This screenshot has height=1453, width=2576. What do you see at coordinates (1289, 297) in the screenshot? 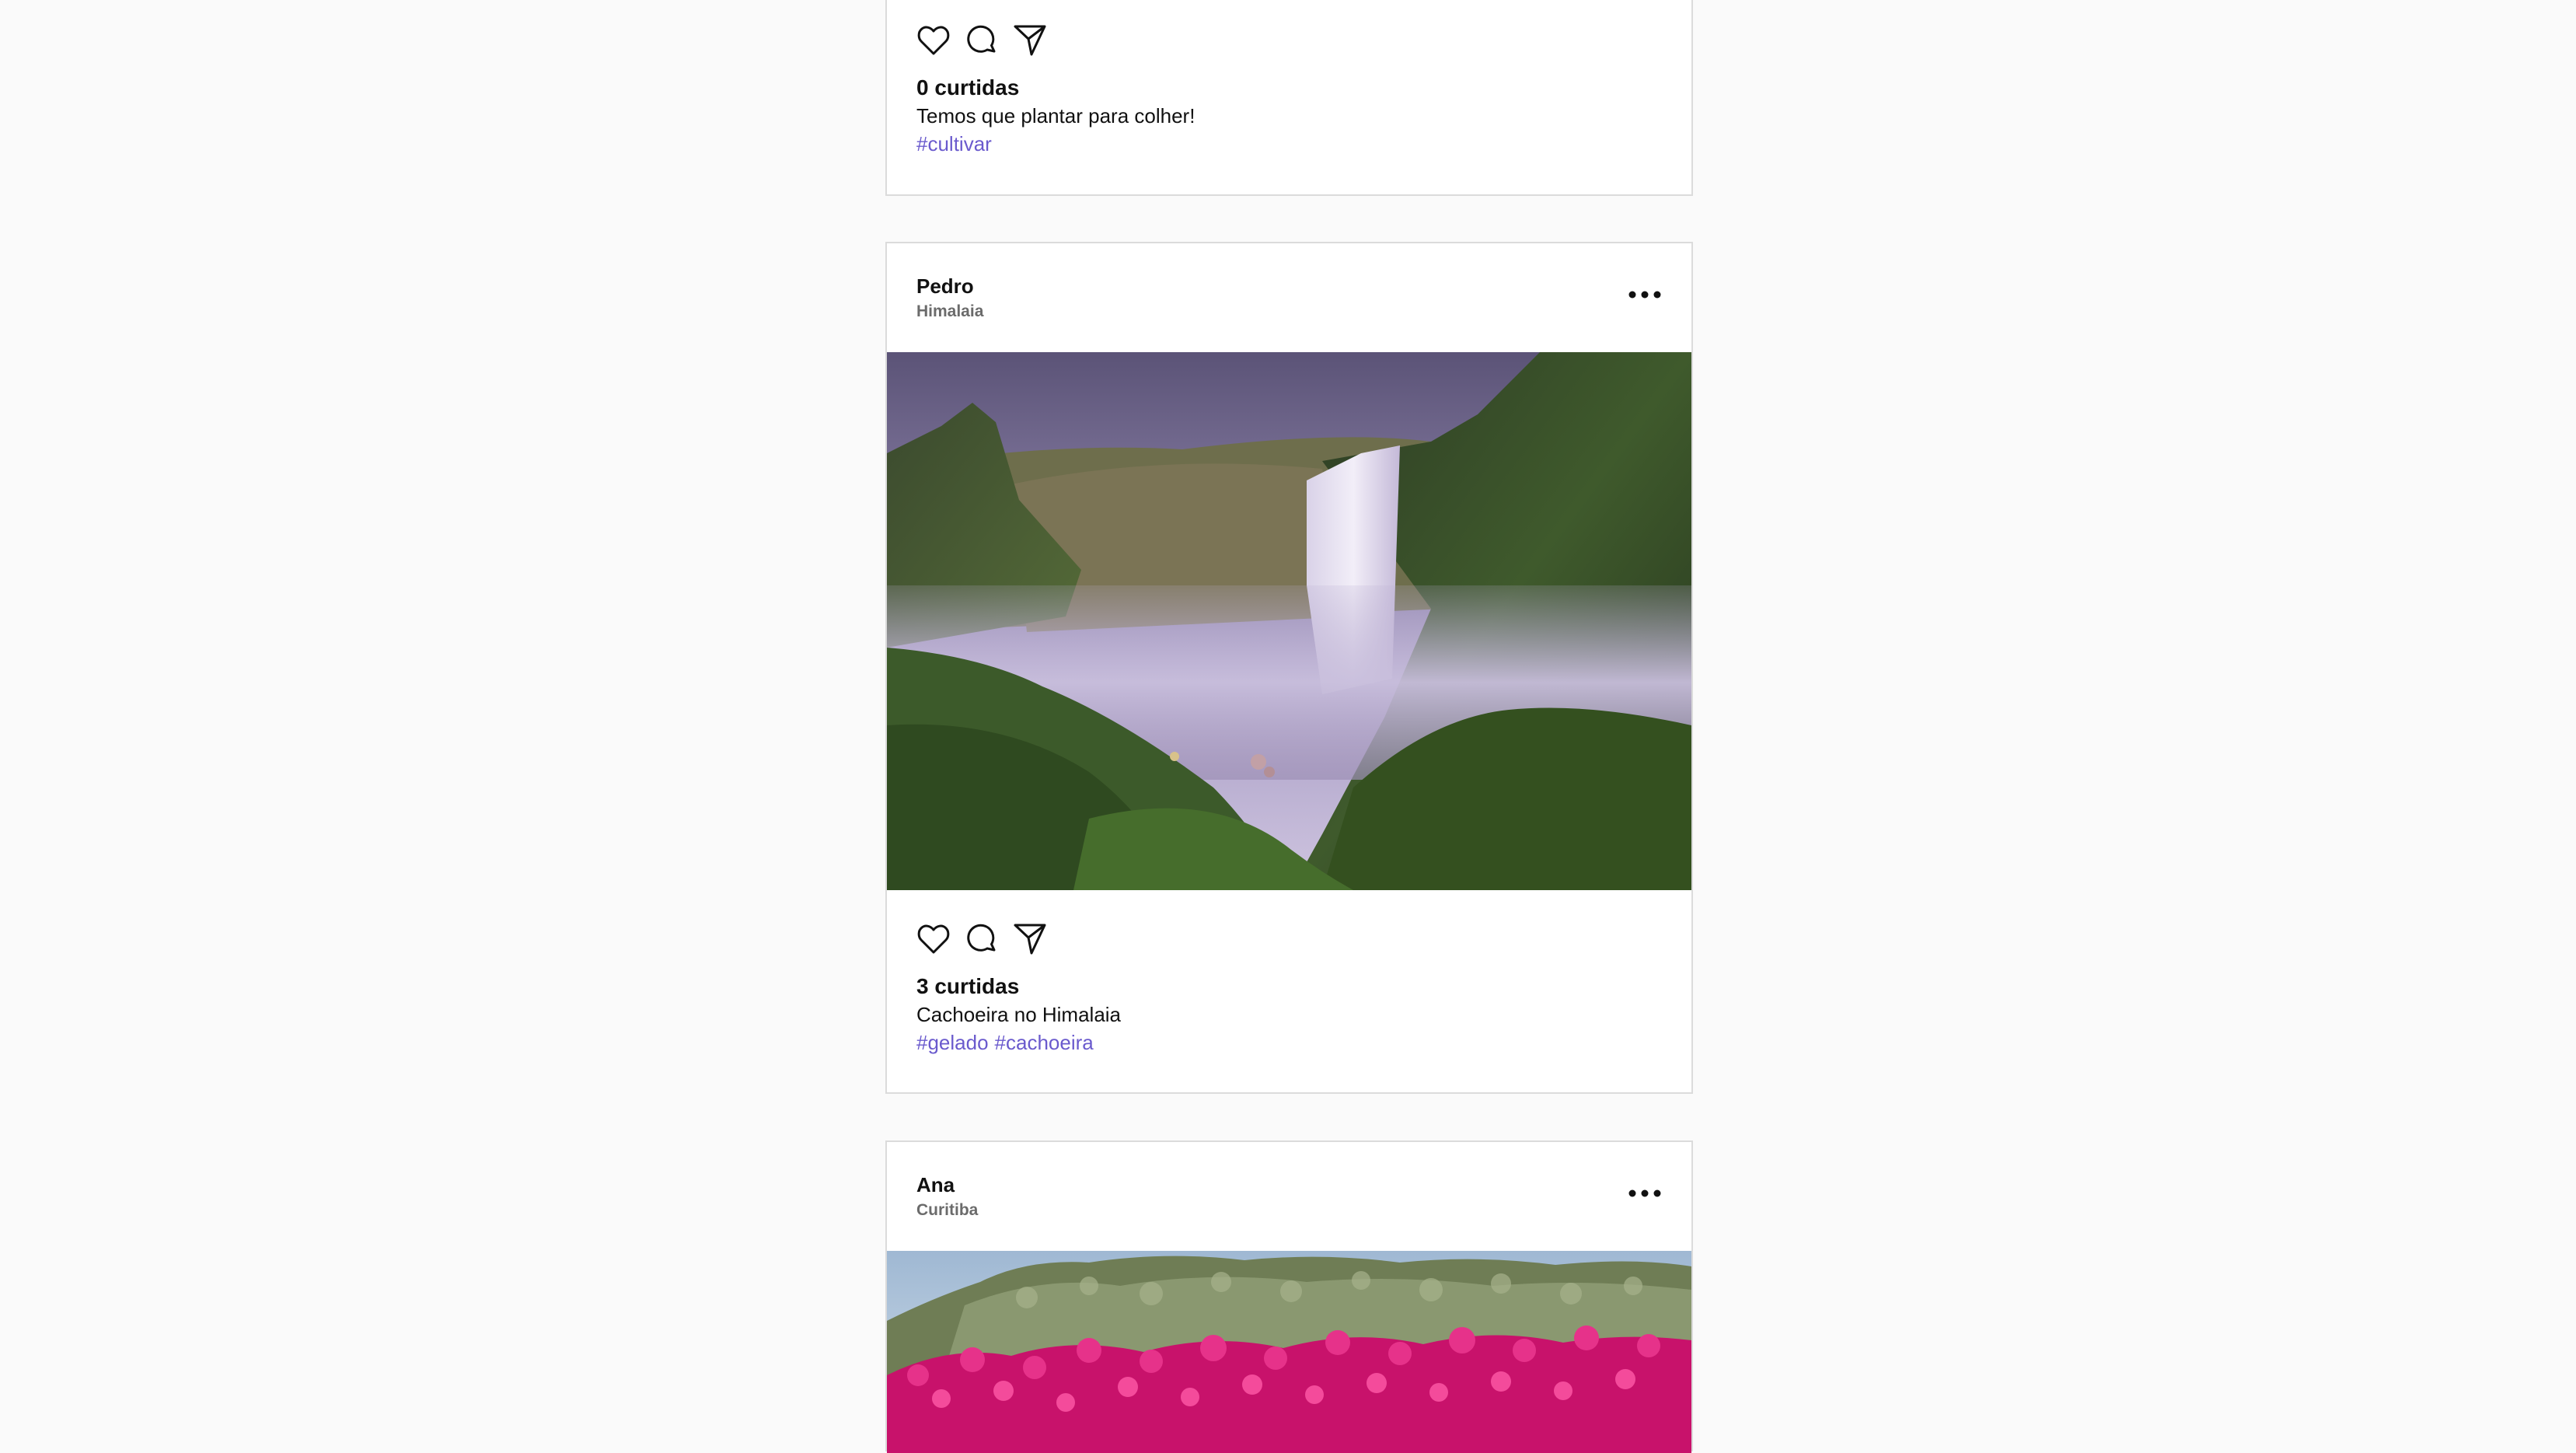
I see `post-header: Pedro Himalaia` at bounding box center [1289, 297].